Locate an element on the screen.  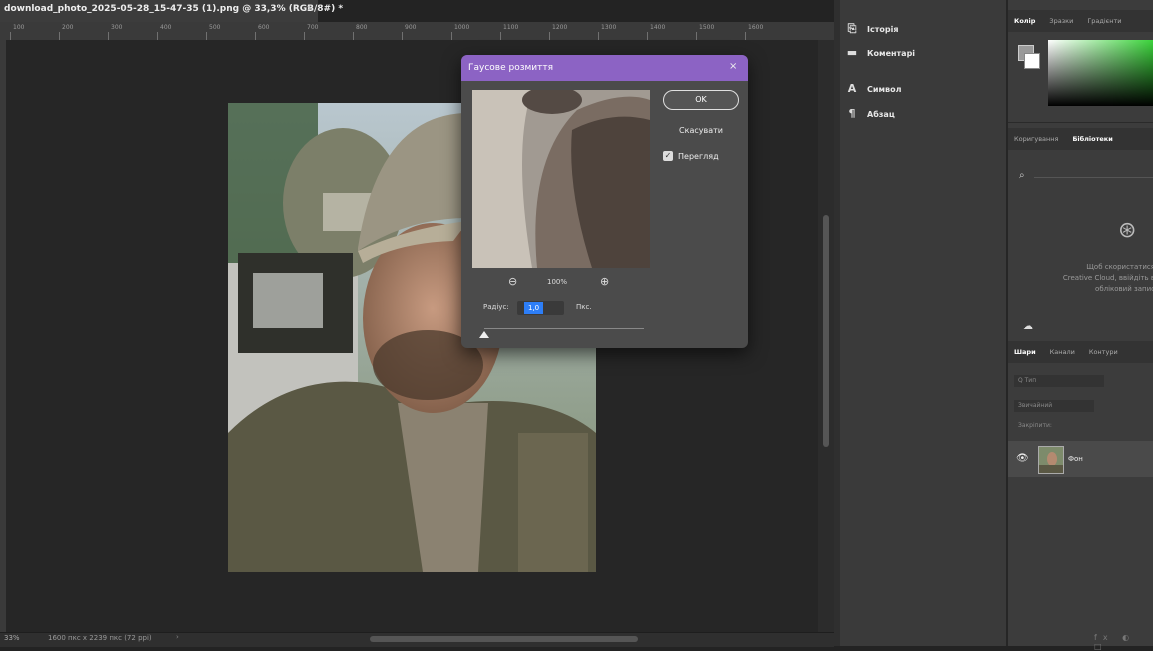
panel-comments-label: Коментарі is located at coordinates (891, 53).